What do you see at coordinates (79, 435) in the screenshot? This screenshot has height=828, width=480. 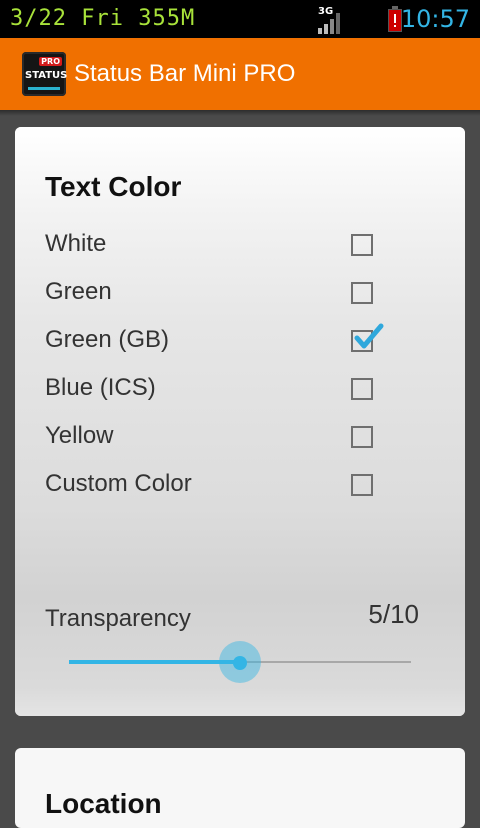 I see `option-label: Yellow` at bounding box center [79, 435].